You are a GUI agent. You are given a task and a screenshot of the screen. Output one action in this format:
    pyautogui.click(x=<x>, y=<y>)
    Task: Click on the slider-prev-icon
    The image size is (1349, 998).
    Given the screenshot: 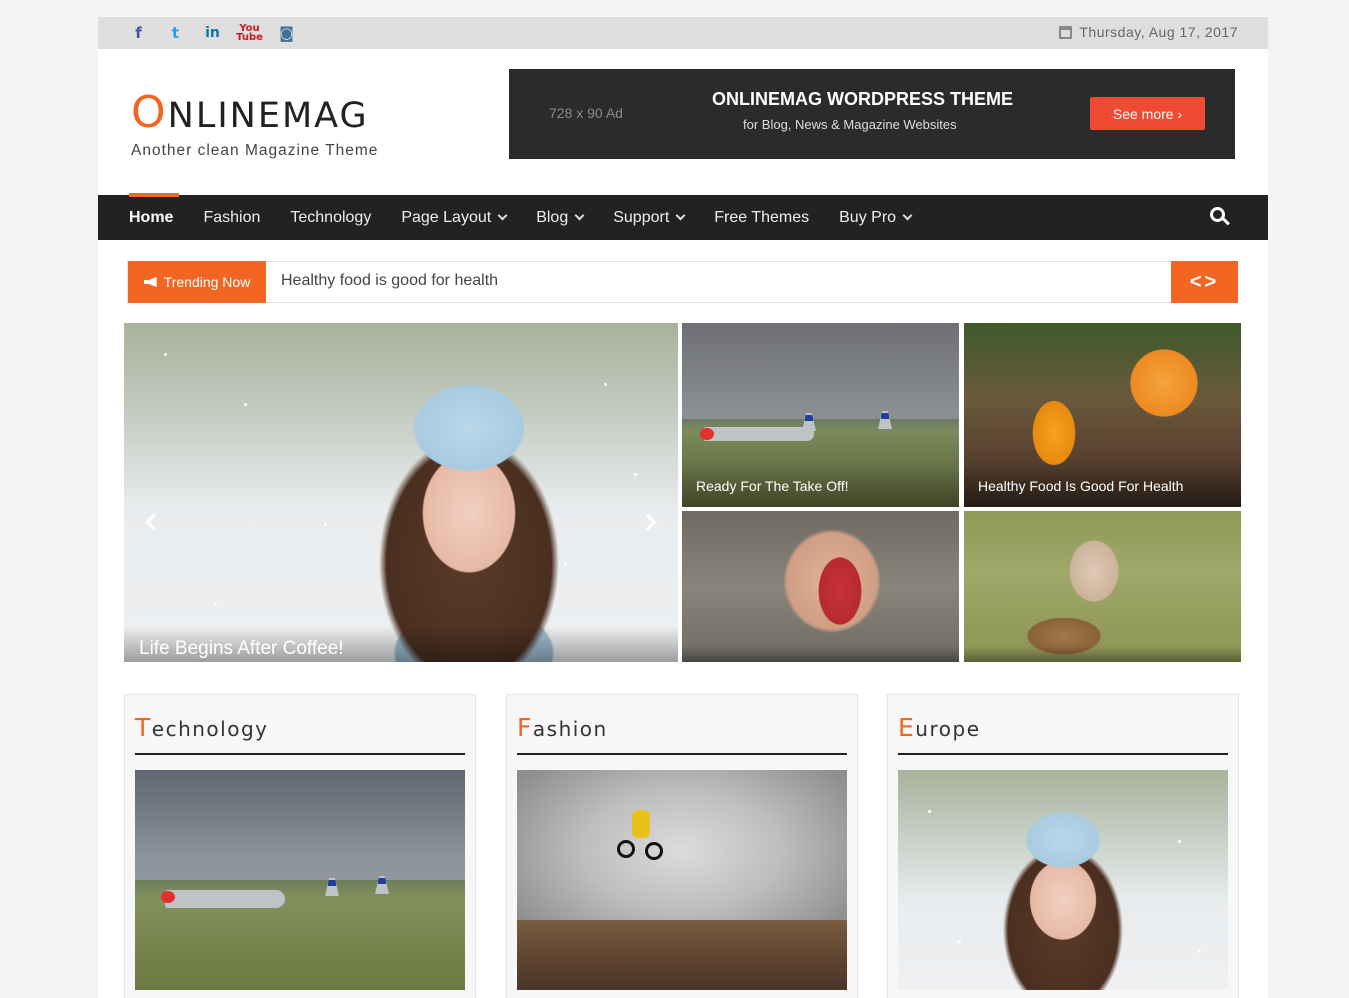 What is the action you would take?
    pyautogui.click(x=154, y=522)
    